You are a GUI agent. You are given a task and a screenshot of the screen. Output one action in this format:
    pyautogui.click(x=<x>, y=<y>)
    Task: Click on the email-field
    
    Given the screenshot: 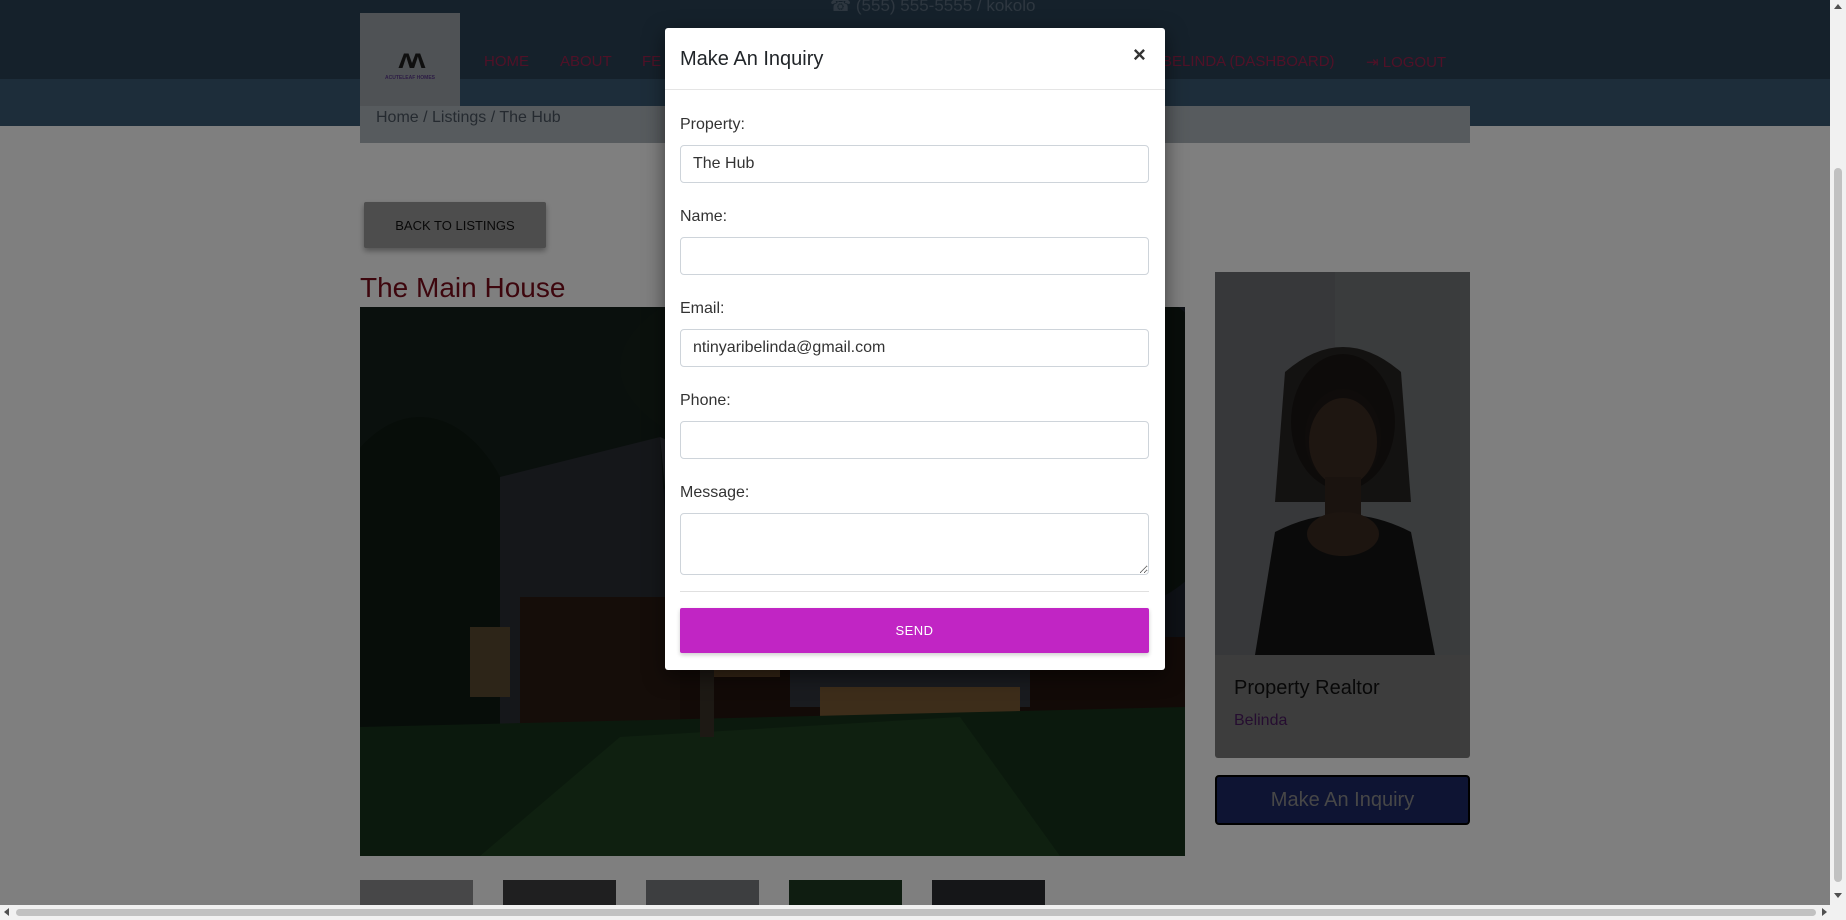 What is the action you would take?
    pyautogui.click(x=914, y=348)
    